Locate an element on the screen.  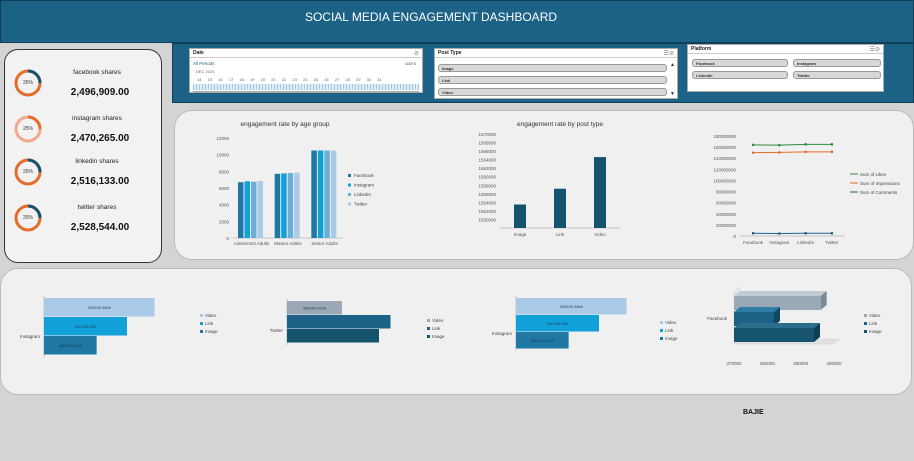
timeline-track is located at coordinates (306, 87).